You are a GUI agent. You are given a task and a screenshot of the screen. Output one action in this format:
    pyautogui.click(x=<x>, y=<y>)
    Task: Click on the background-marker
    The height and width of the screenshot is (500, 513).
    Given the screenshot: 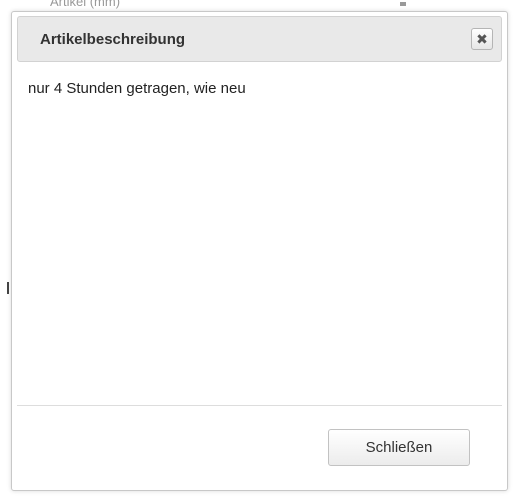 What is the action you would take?
    pyautogui.click(x=403, y=4)
    